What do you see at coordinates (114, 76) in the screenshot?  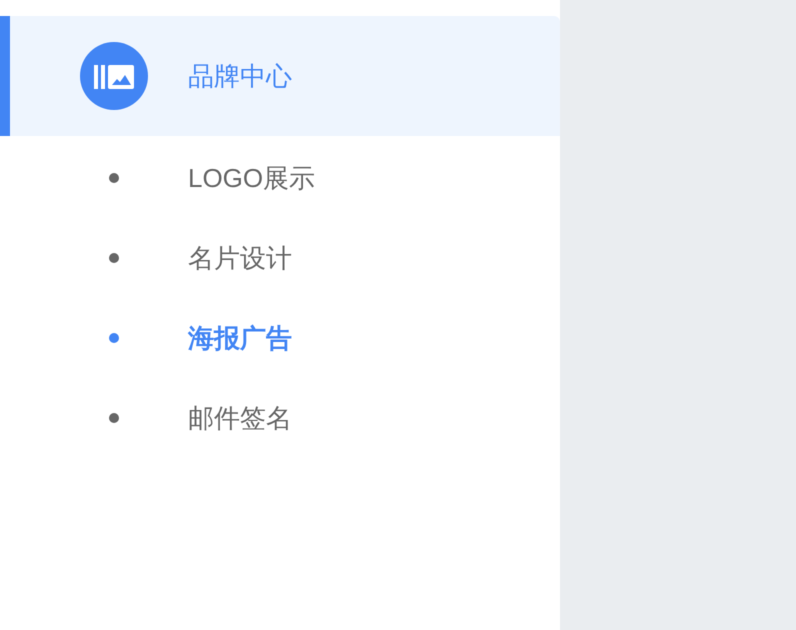 I see `gallery-icon` at bounding box center [114, 76].